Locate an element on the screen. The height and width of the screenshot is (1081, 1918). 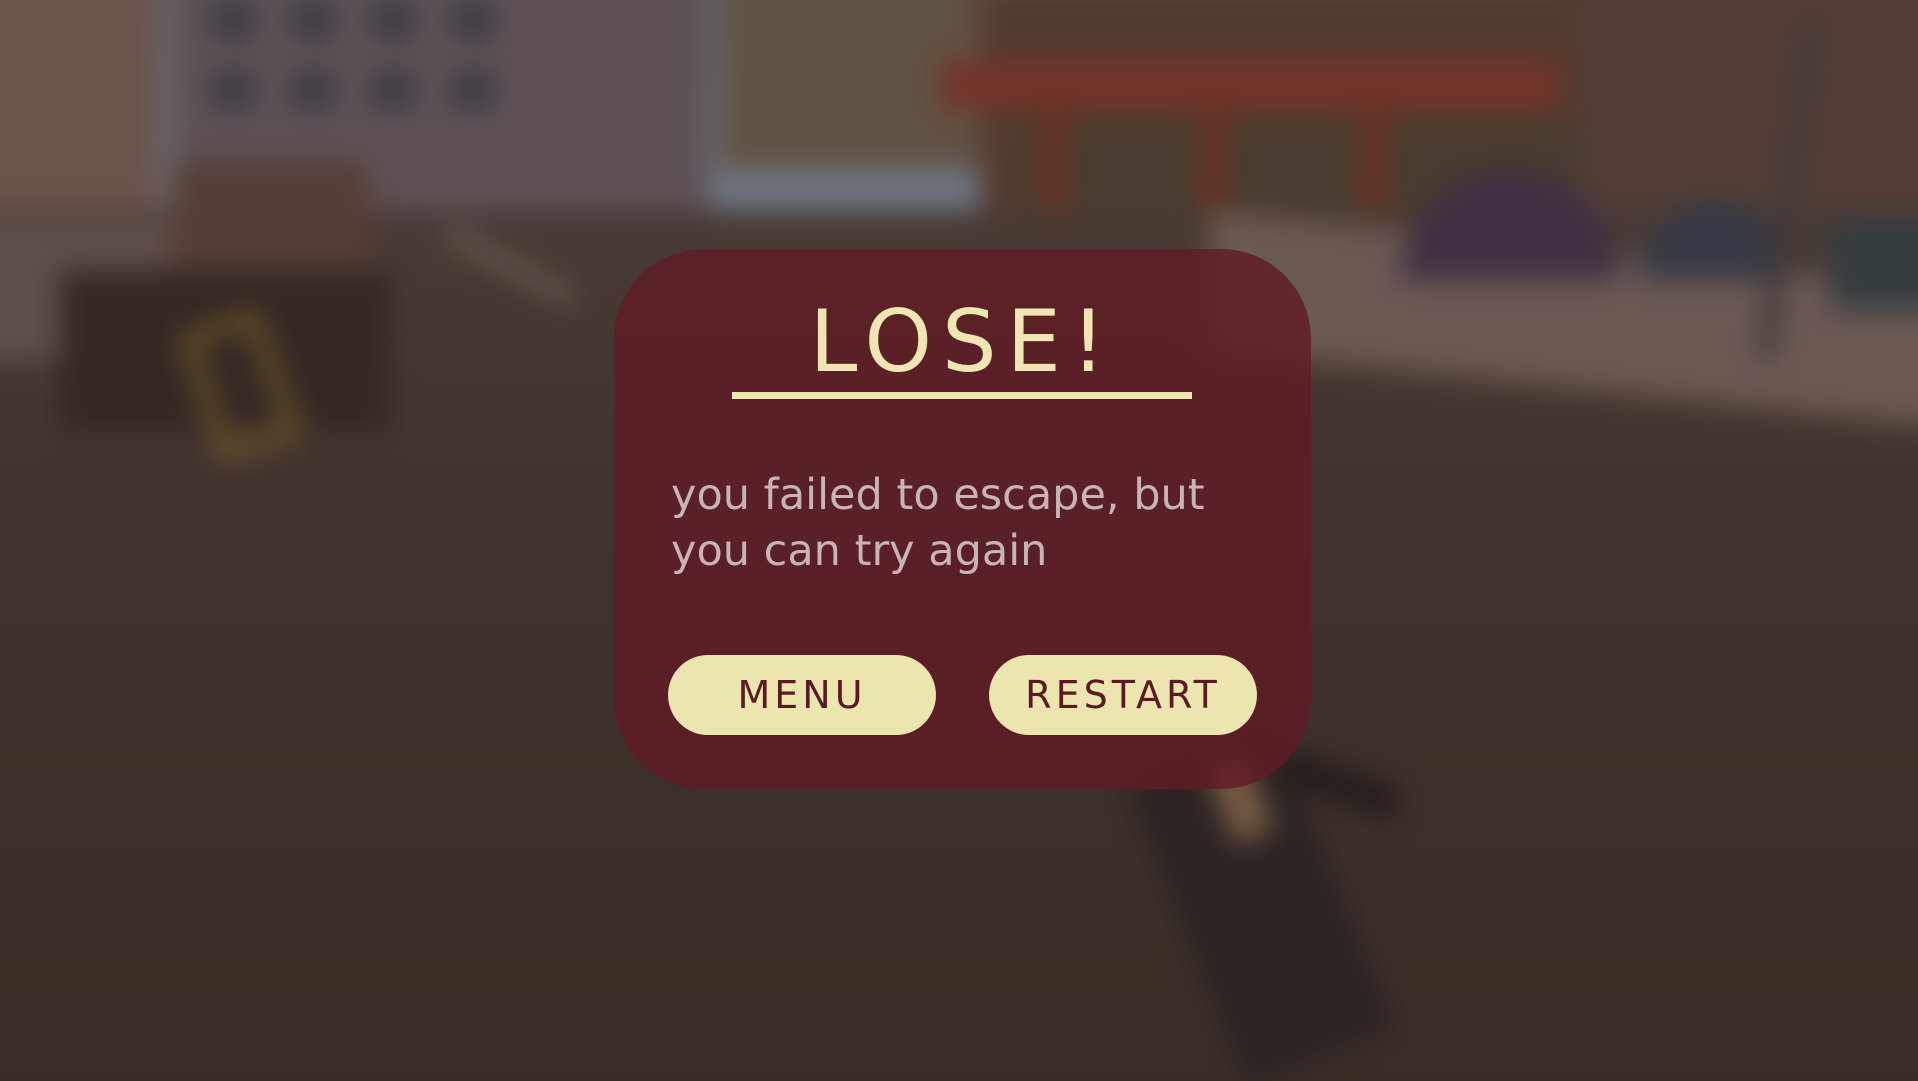
dialog-title: LOSE! is located at coordinates (962, 342).